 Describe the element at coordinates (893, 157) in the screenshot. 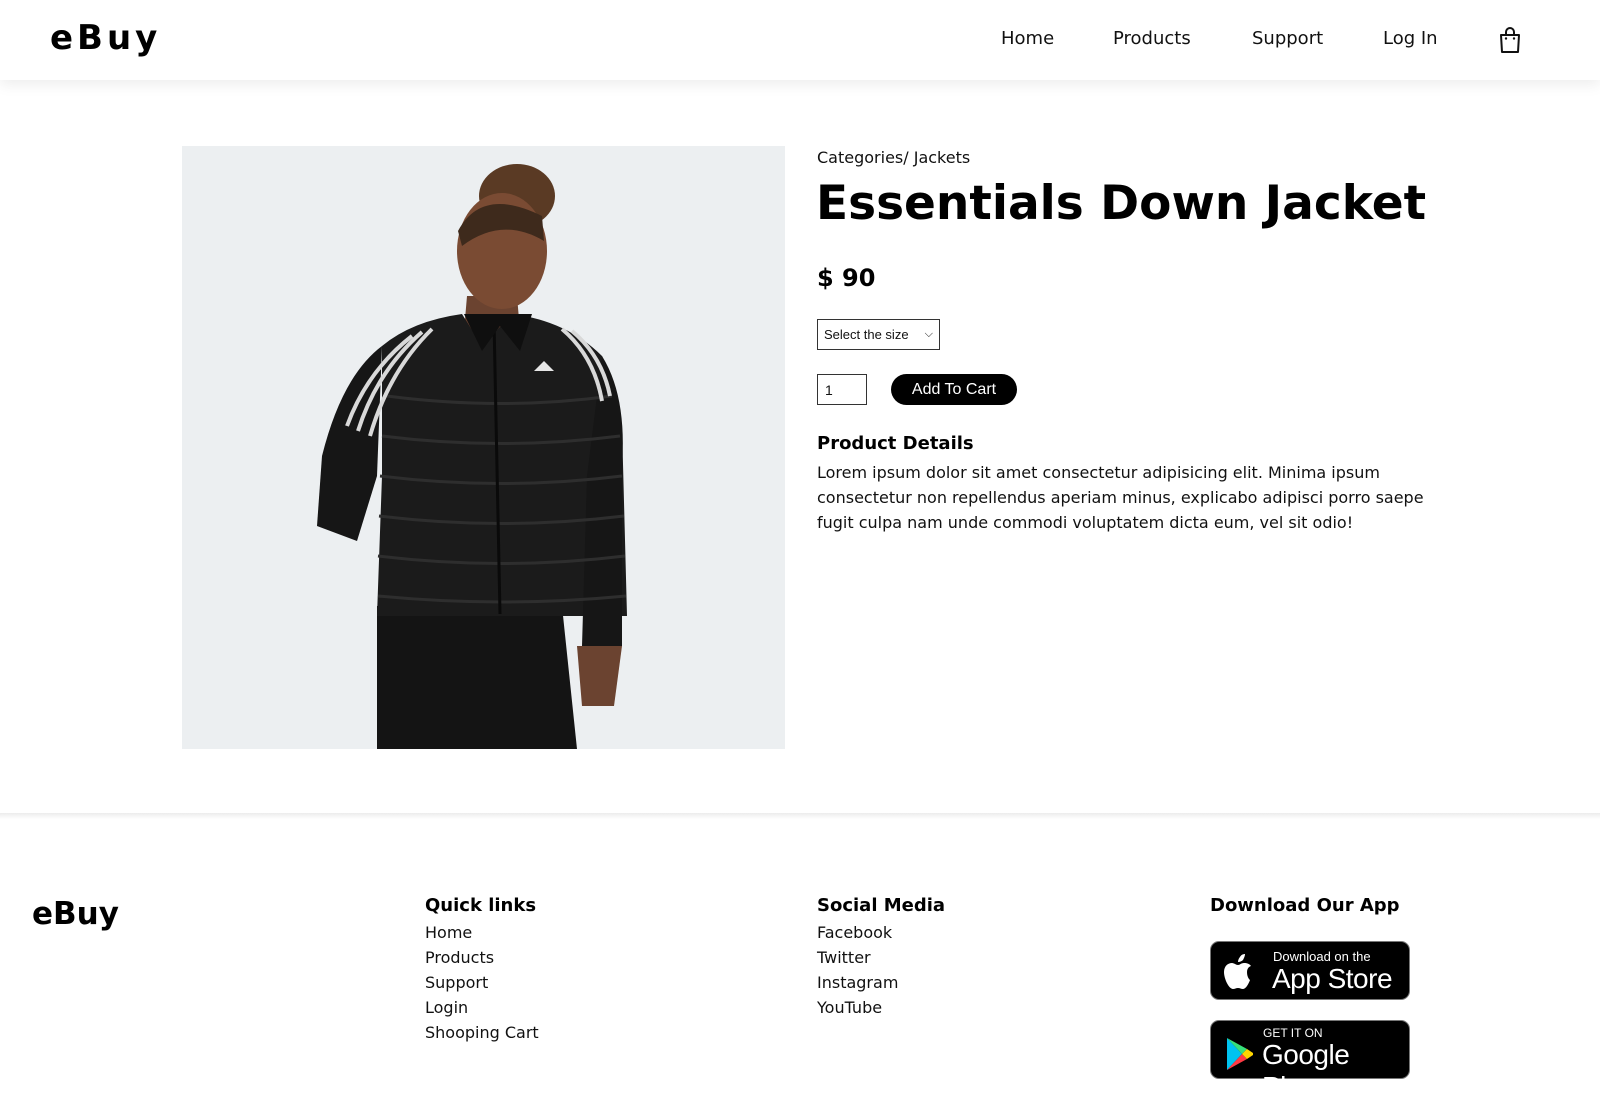

I see `breadcrumb: Categories/ Jackets` at that location.